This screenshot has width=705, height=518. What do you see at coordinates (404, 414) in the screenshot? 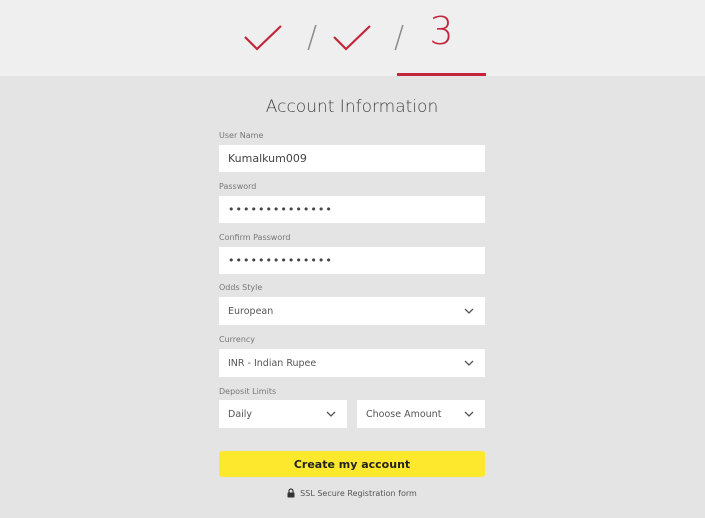
I see `deposit-amount-value: Choose Amount` at bounding box center [404, 414].